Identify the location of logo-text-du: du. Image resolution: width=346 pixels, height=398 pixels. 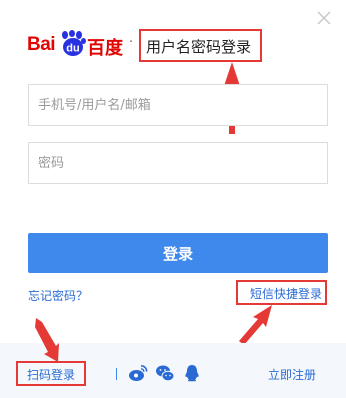
(72, 49).